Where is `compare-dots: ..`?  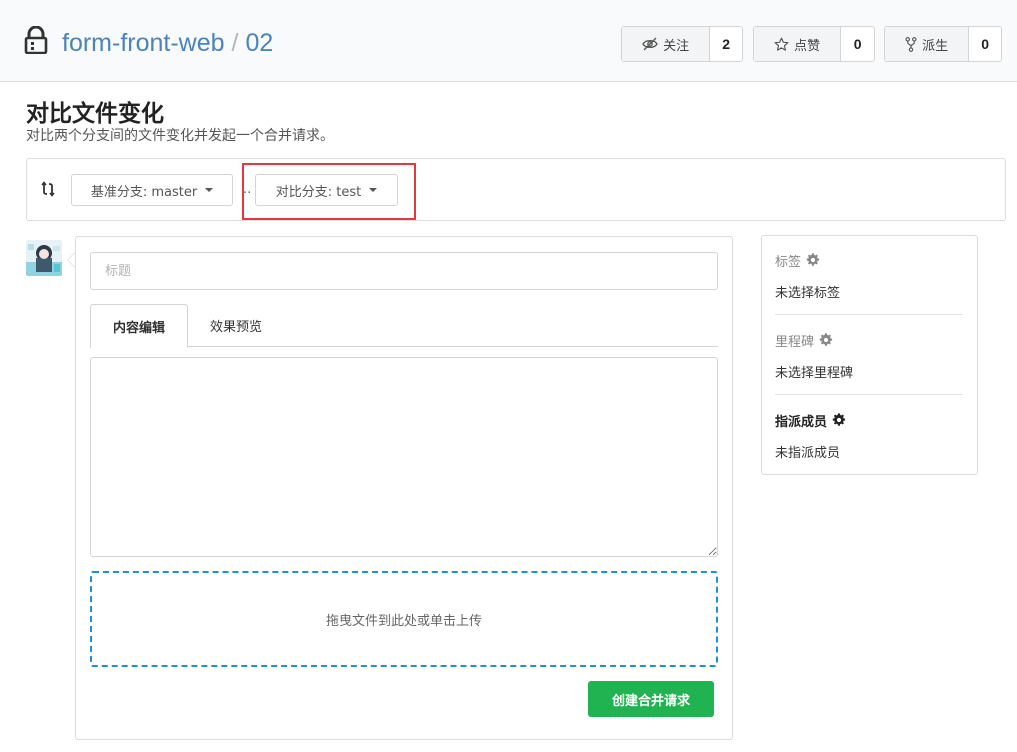 compare-dots: .. is located at coordinates (247, 189).